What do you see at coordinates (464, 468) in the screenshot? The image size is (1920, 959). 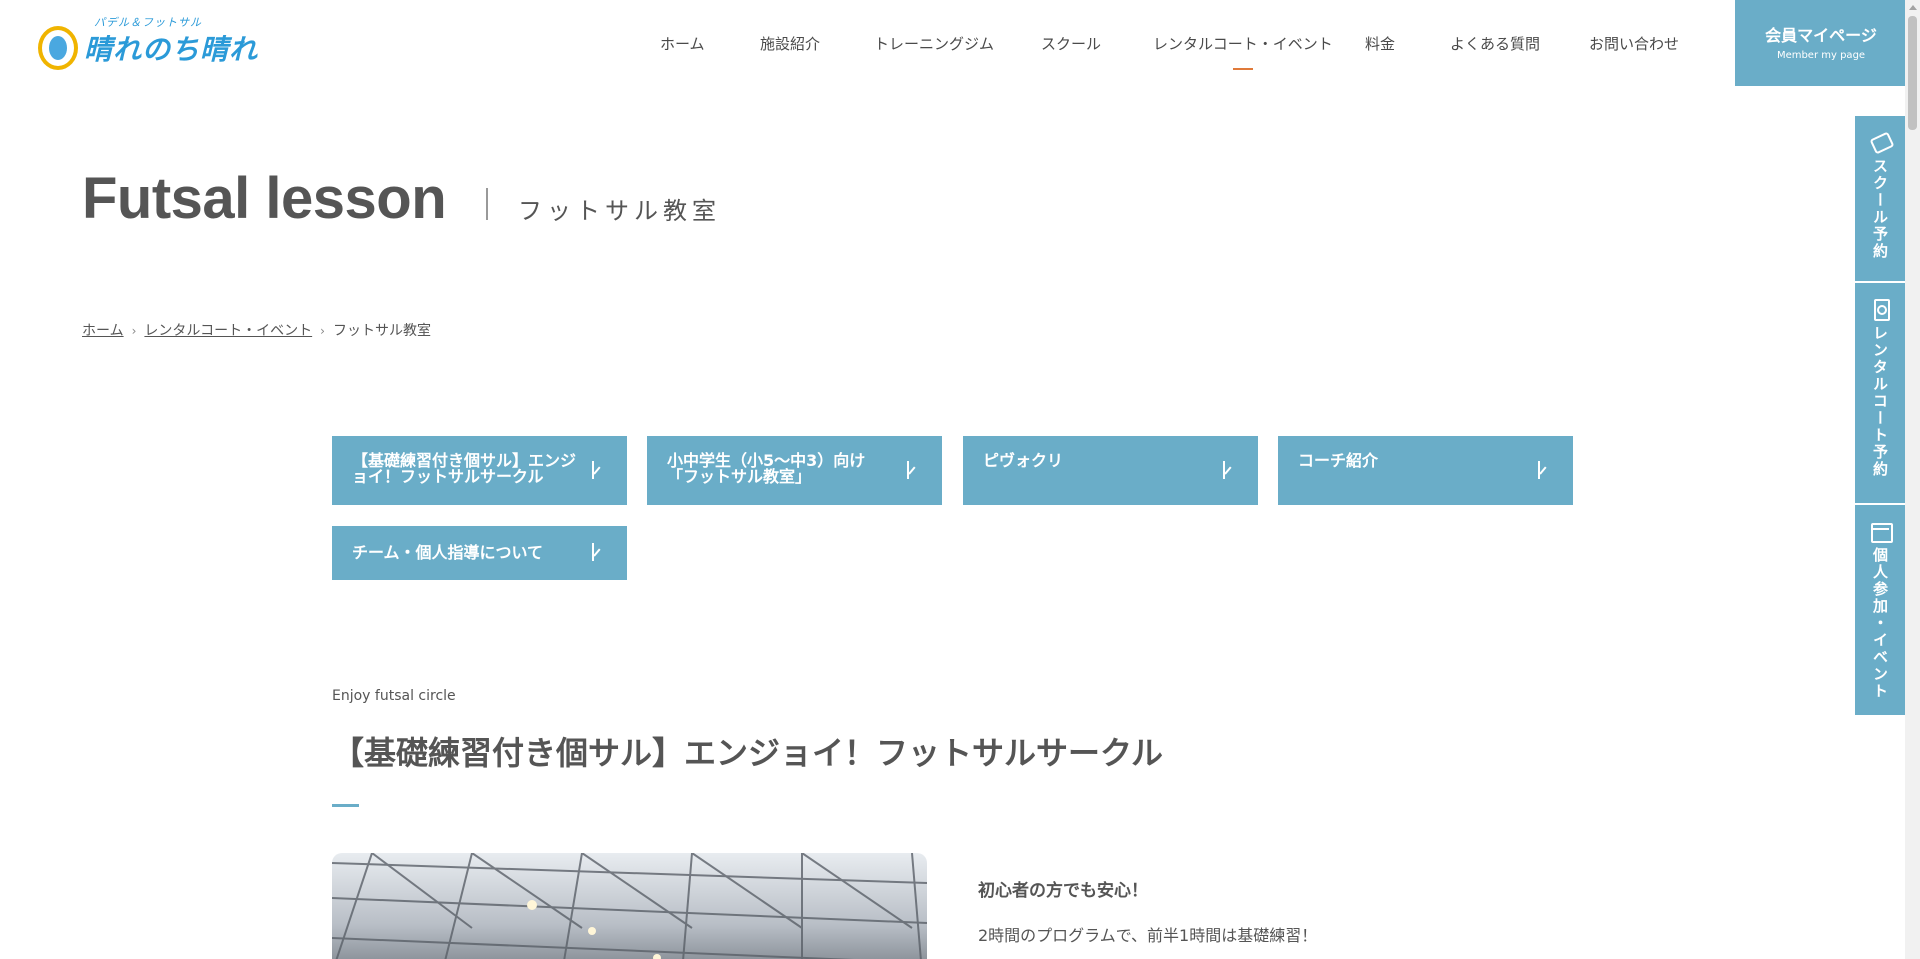 I see `anchor-label: 【基礎練習付き個サル】エンジョイ！フットサルサークル` at bounding box center [464, 468].